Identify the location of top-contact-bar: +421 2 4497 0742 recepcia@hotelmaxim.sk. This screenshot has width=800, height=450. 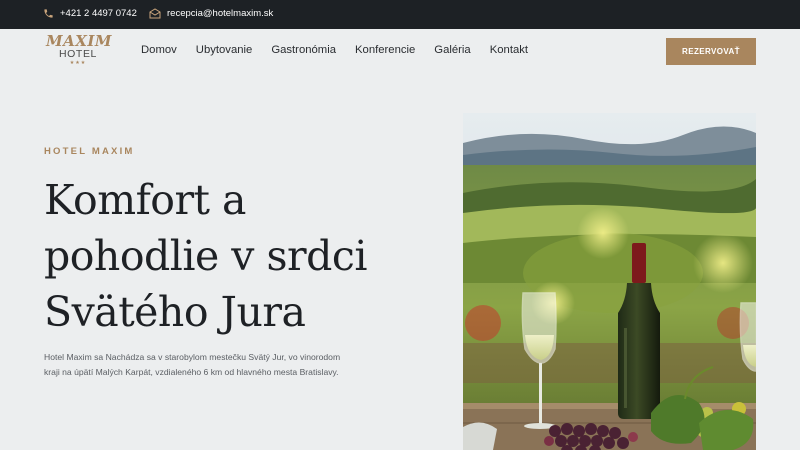
(400, 14).